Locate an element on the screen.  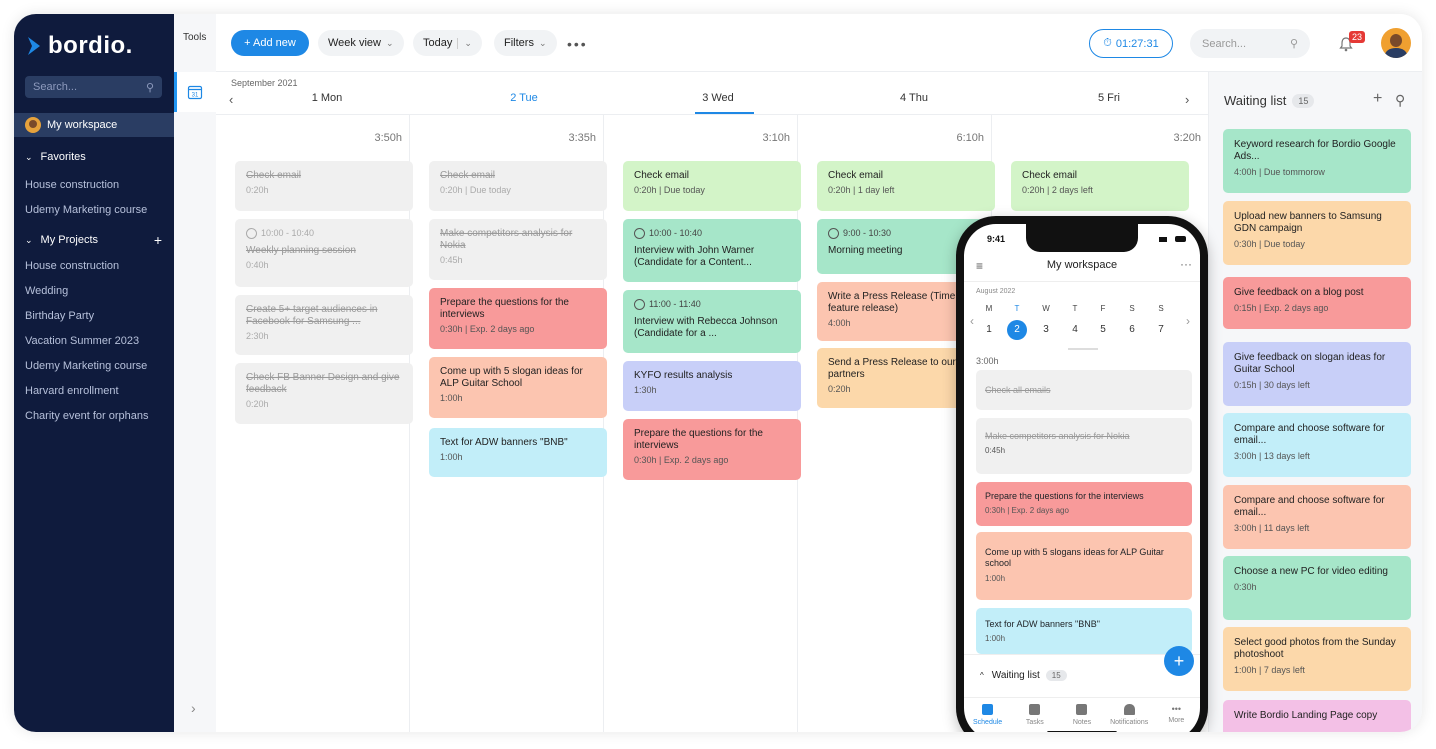
task-card: Check email 0:20h | 2 days left is located at coordinates (1100, 186).